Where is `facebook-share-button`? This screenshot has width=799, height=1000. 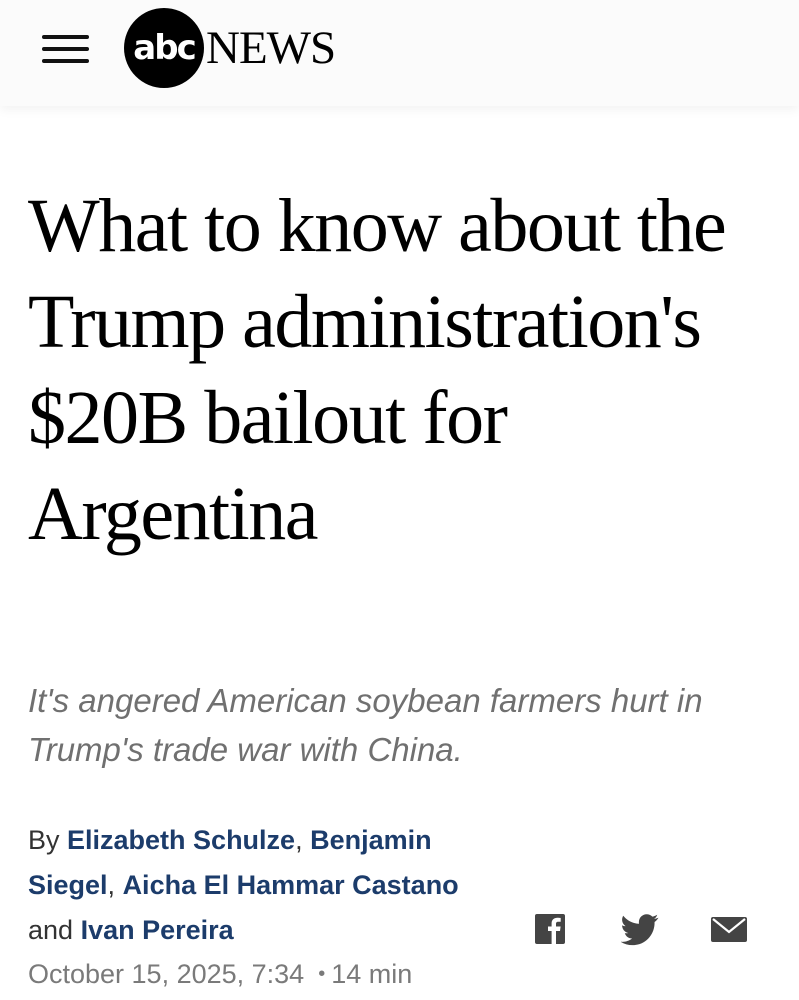 facebook-share-button is located at coordinates (550, 929).